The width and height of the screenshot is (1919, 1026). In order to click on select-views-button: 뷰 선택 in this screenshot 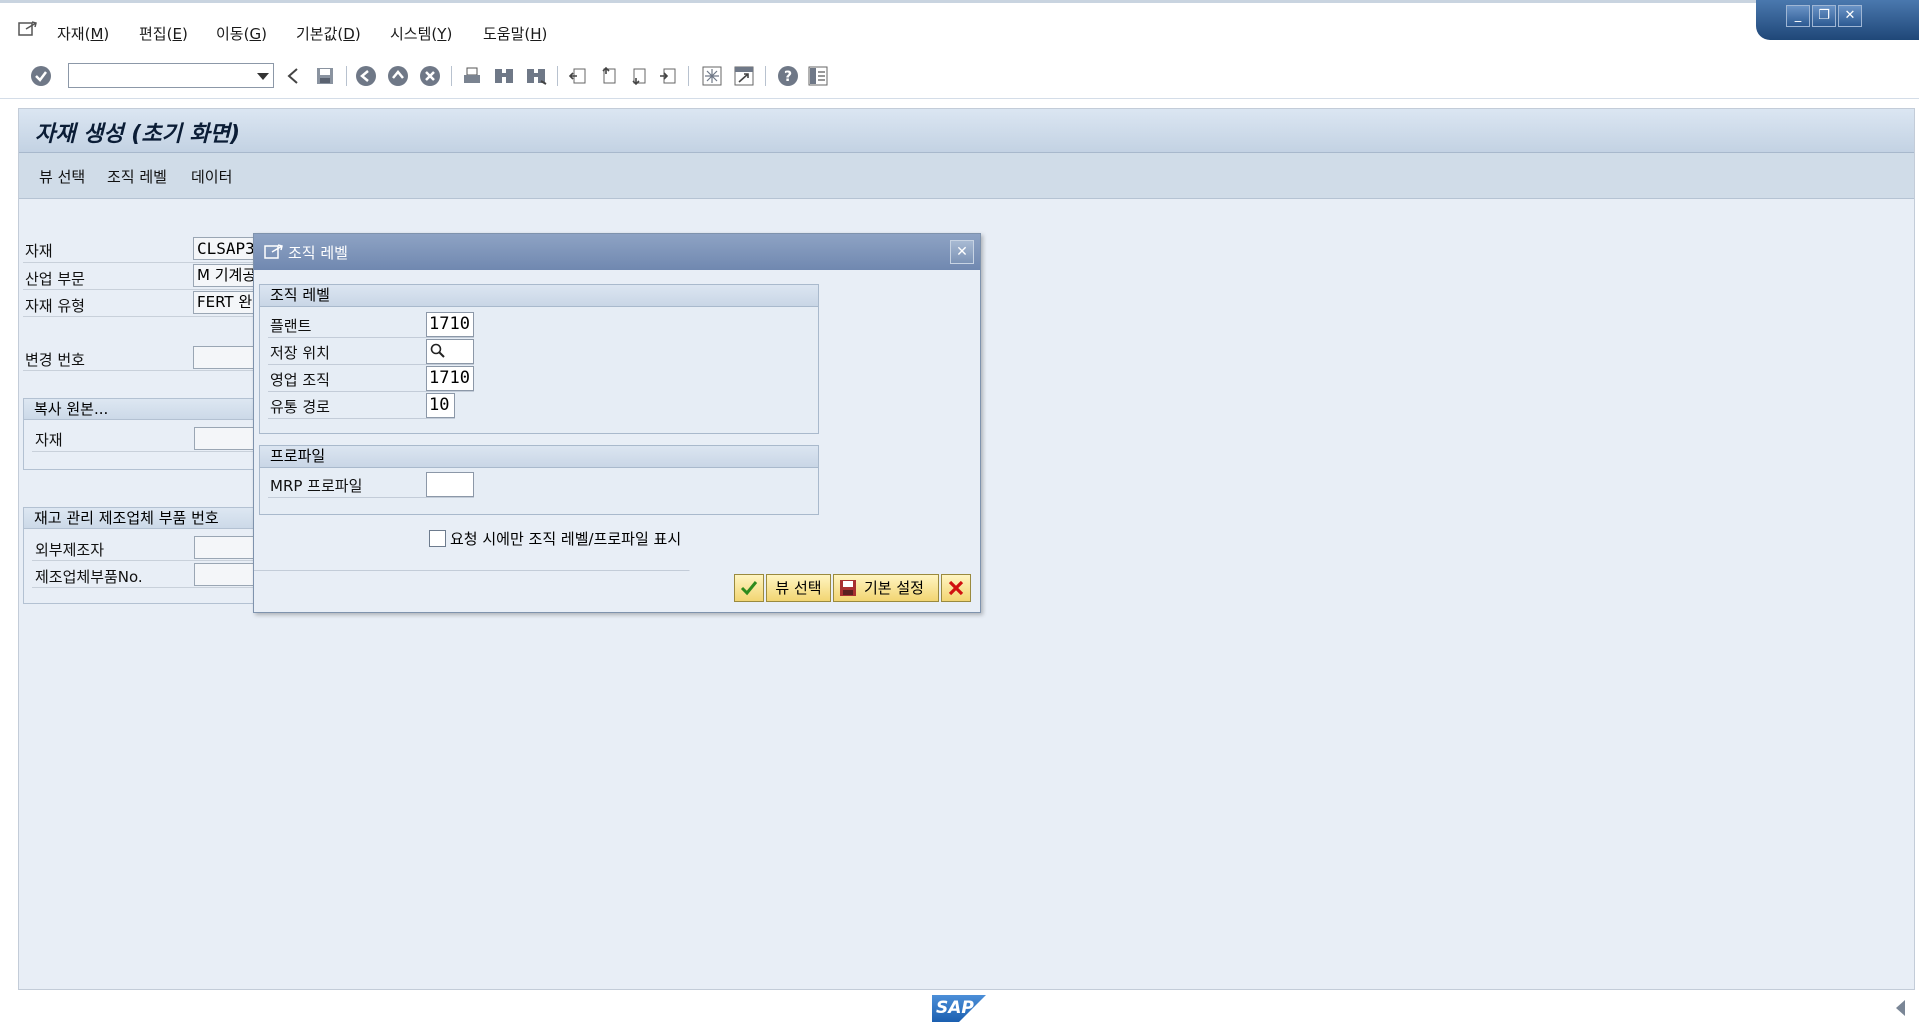, I will do `click(62, 176)`.